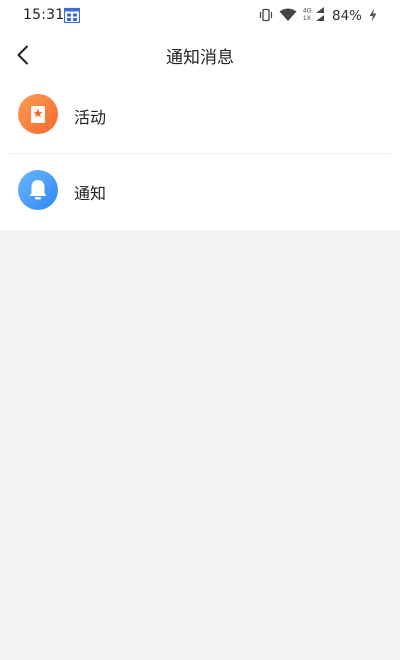 The width and height of the screenshot is (400, 660). Describe the element at coordinates (200, 116) in the screenshot. I see `list-item-activity: 活动` at that location.